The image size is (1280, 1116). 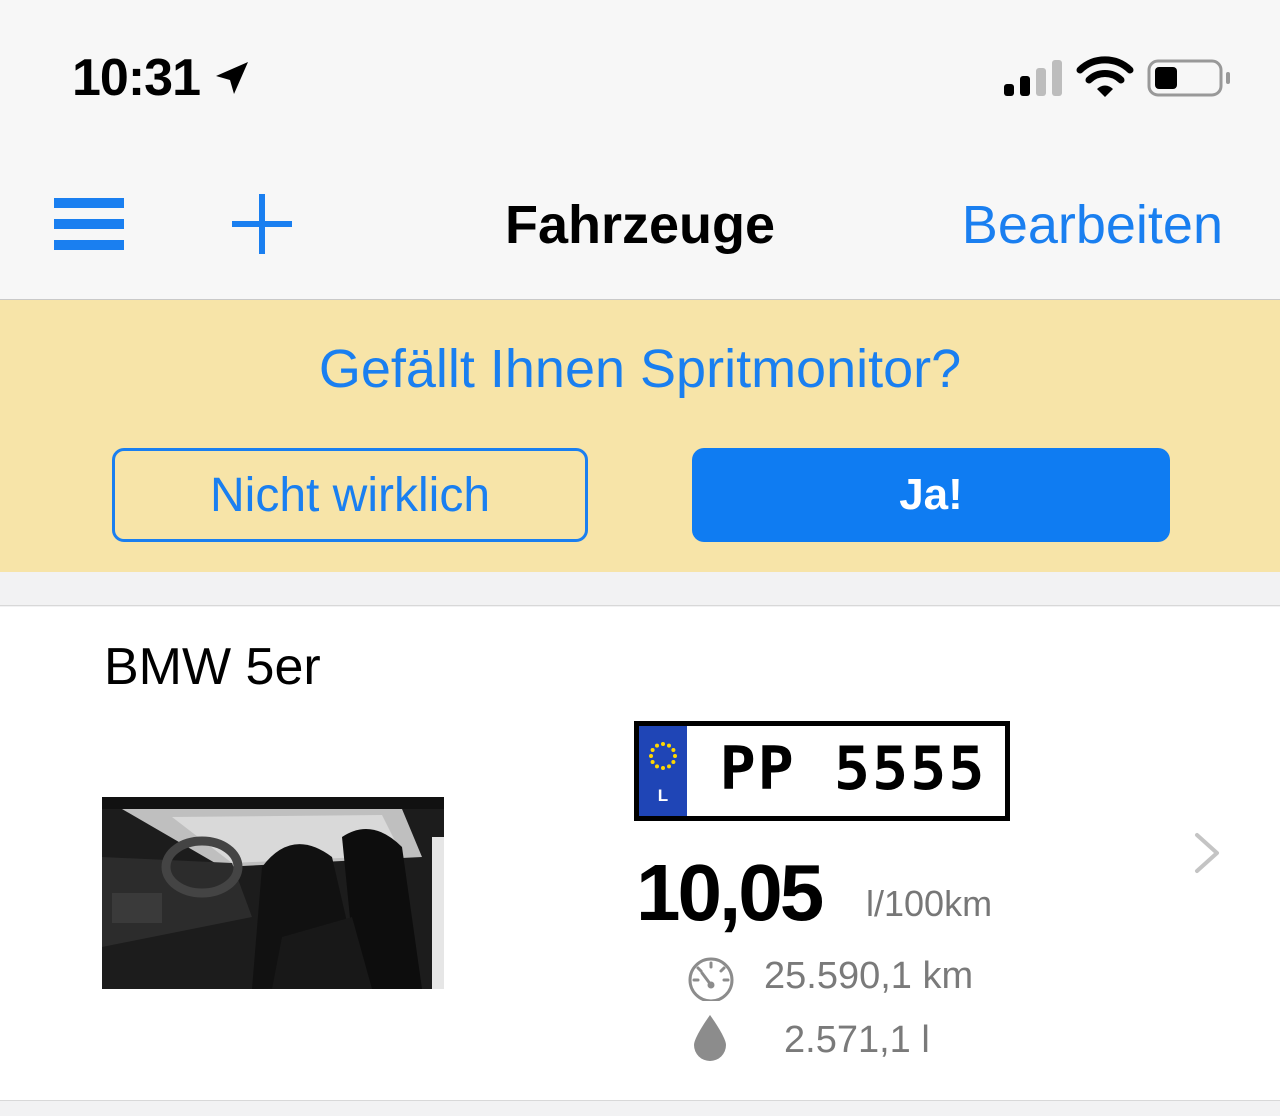 What do you see at coordinates (1033, 78) in the screenshot?
I see `cellular-signal-icon` at bounding box center [1033, 78].